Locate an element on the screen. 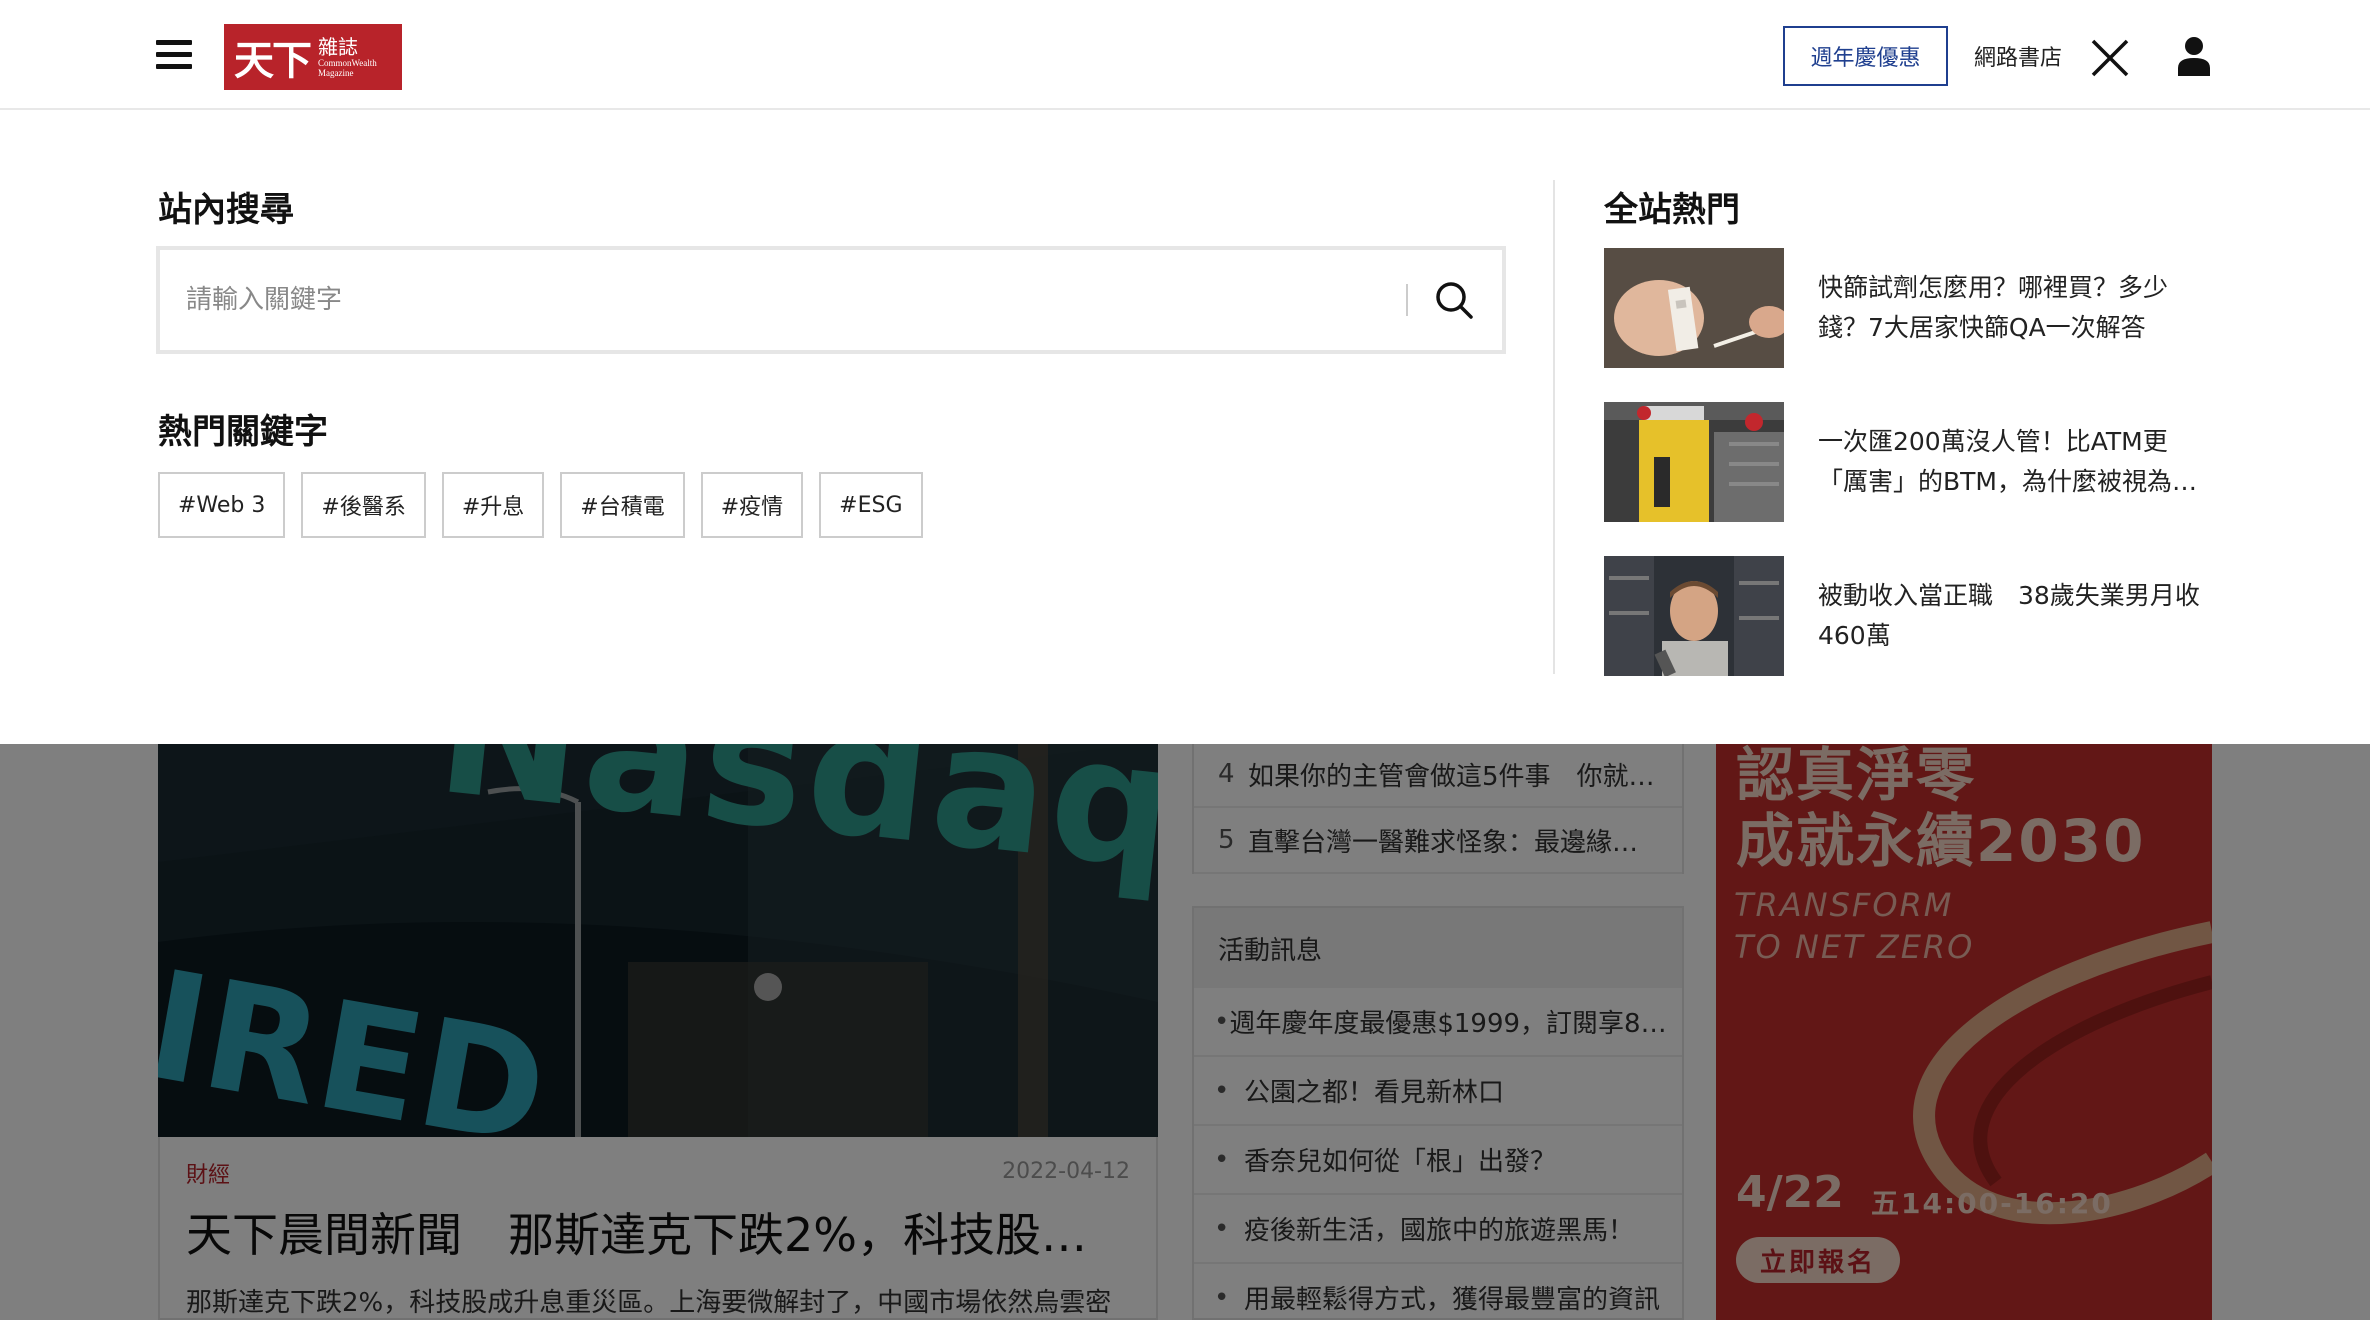  search-icon is located at coordinates (1454, 300).